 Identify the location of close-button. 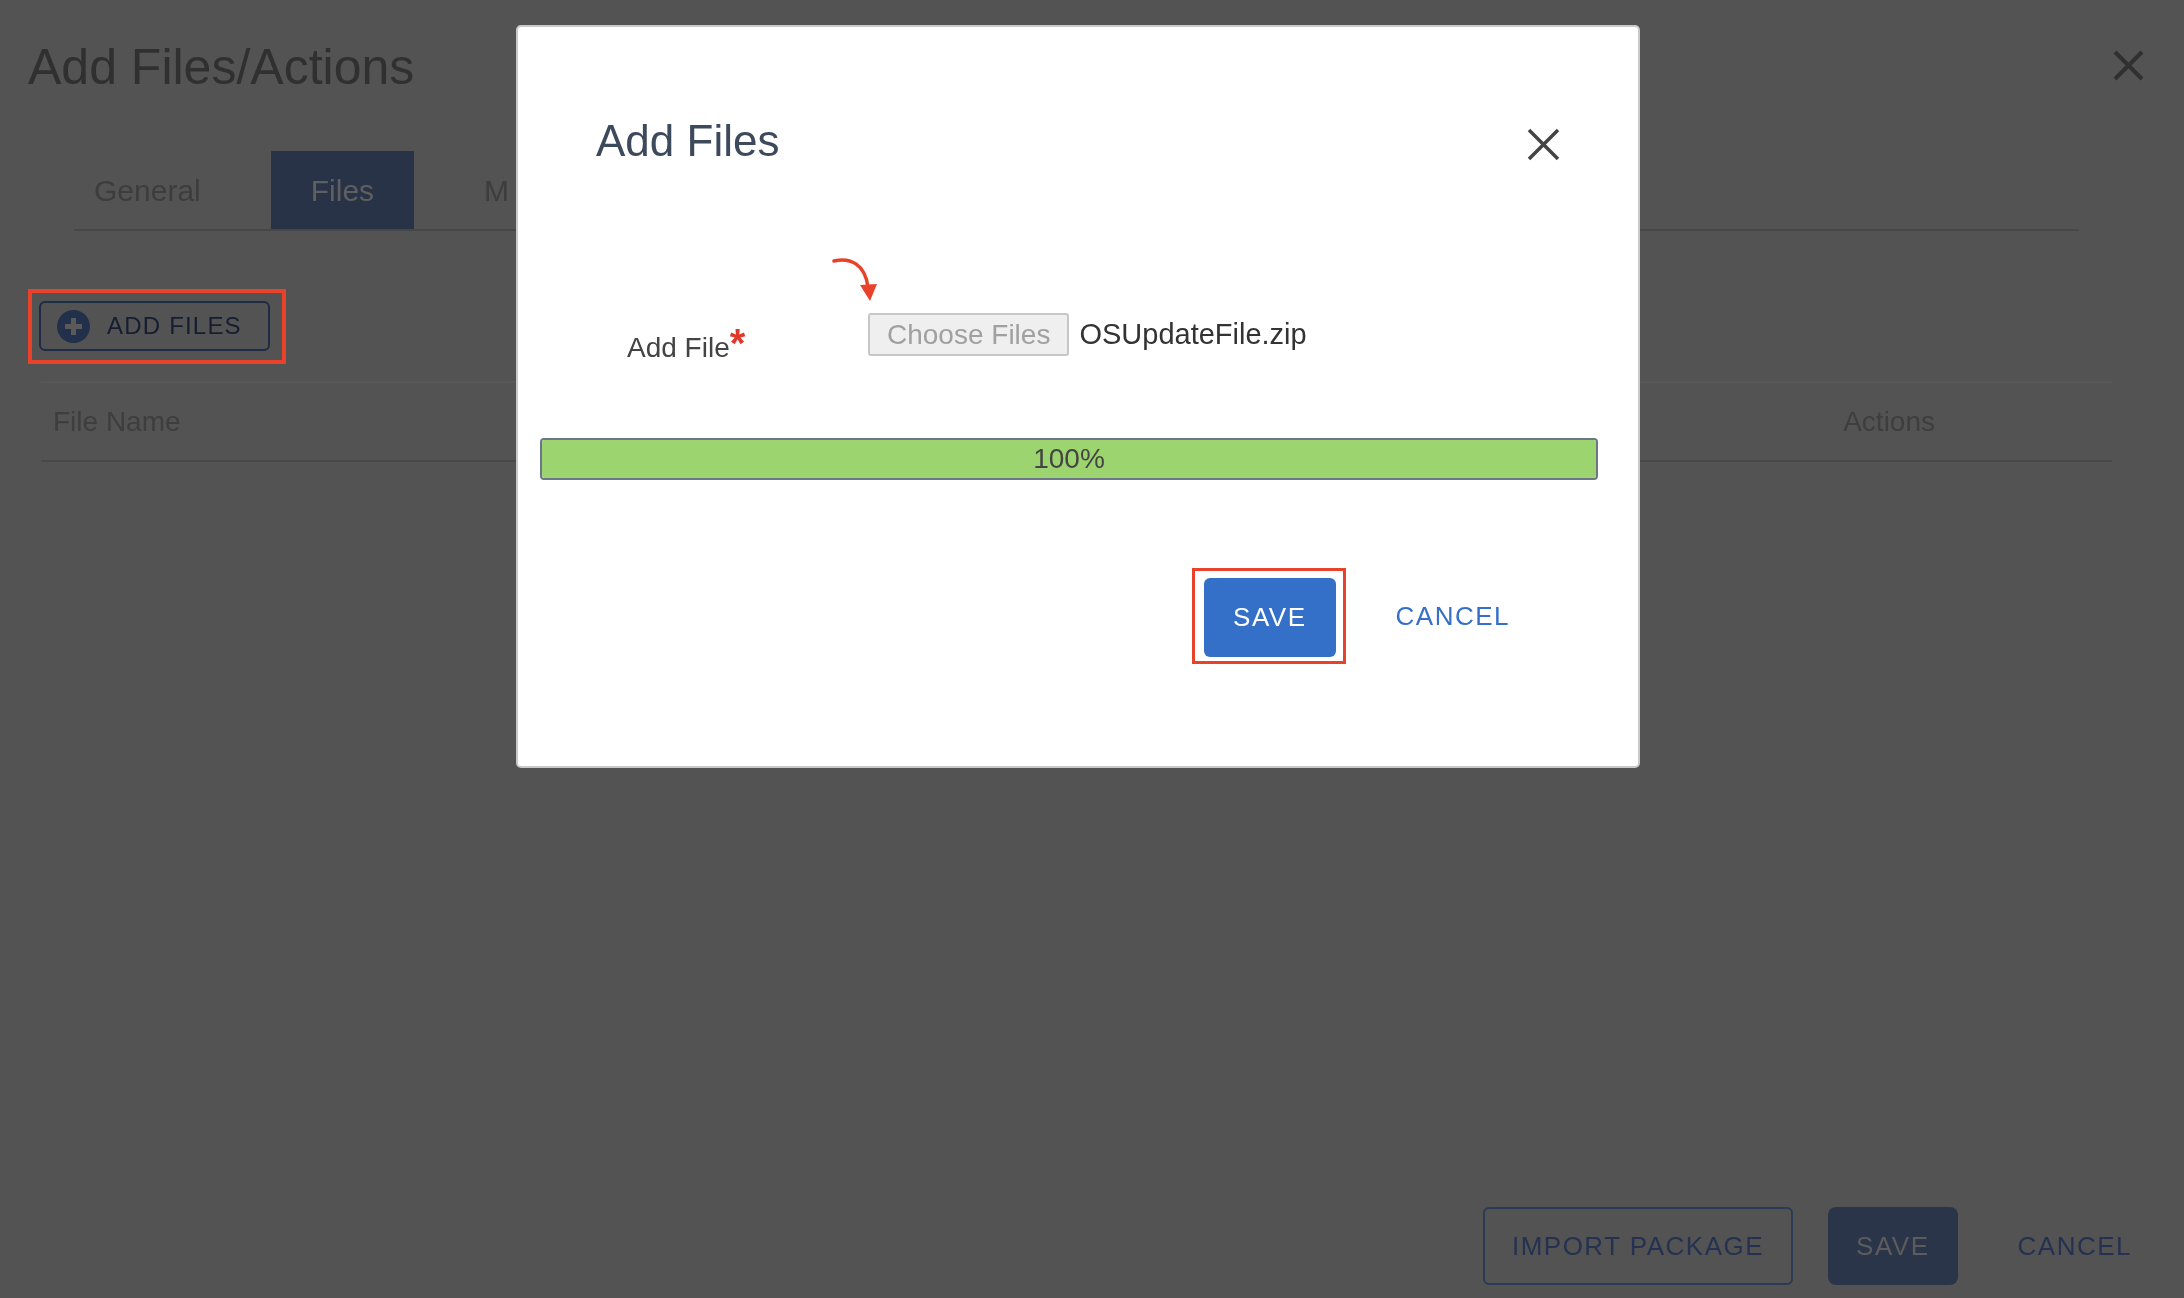
(1543, 144).